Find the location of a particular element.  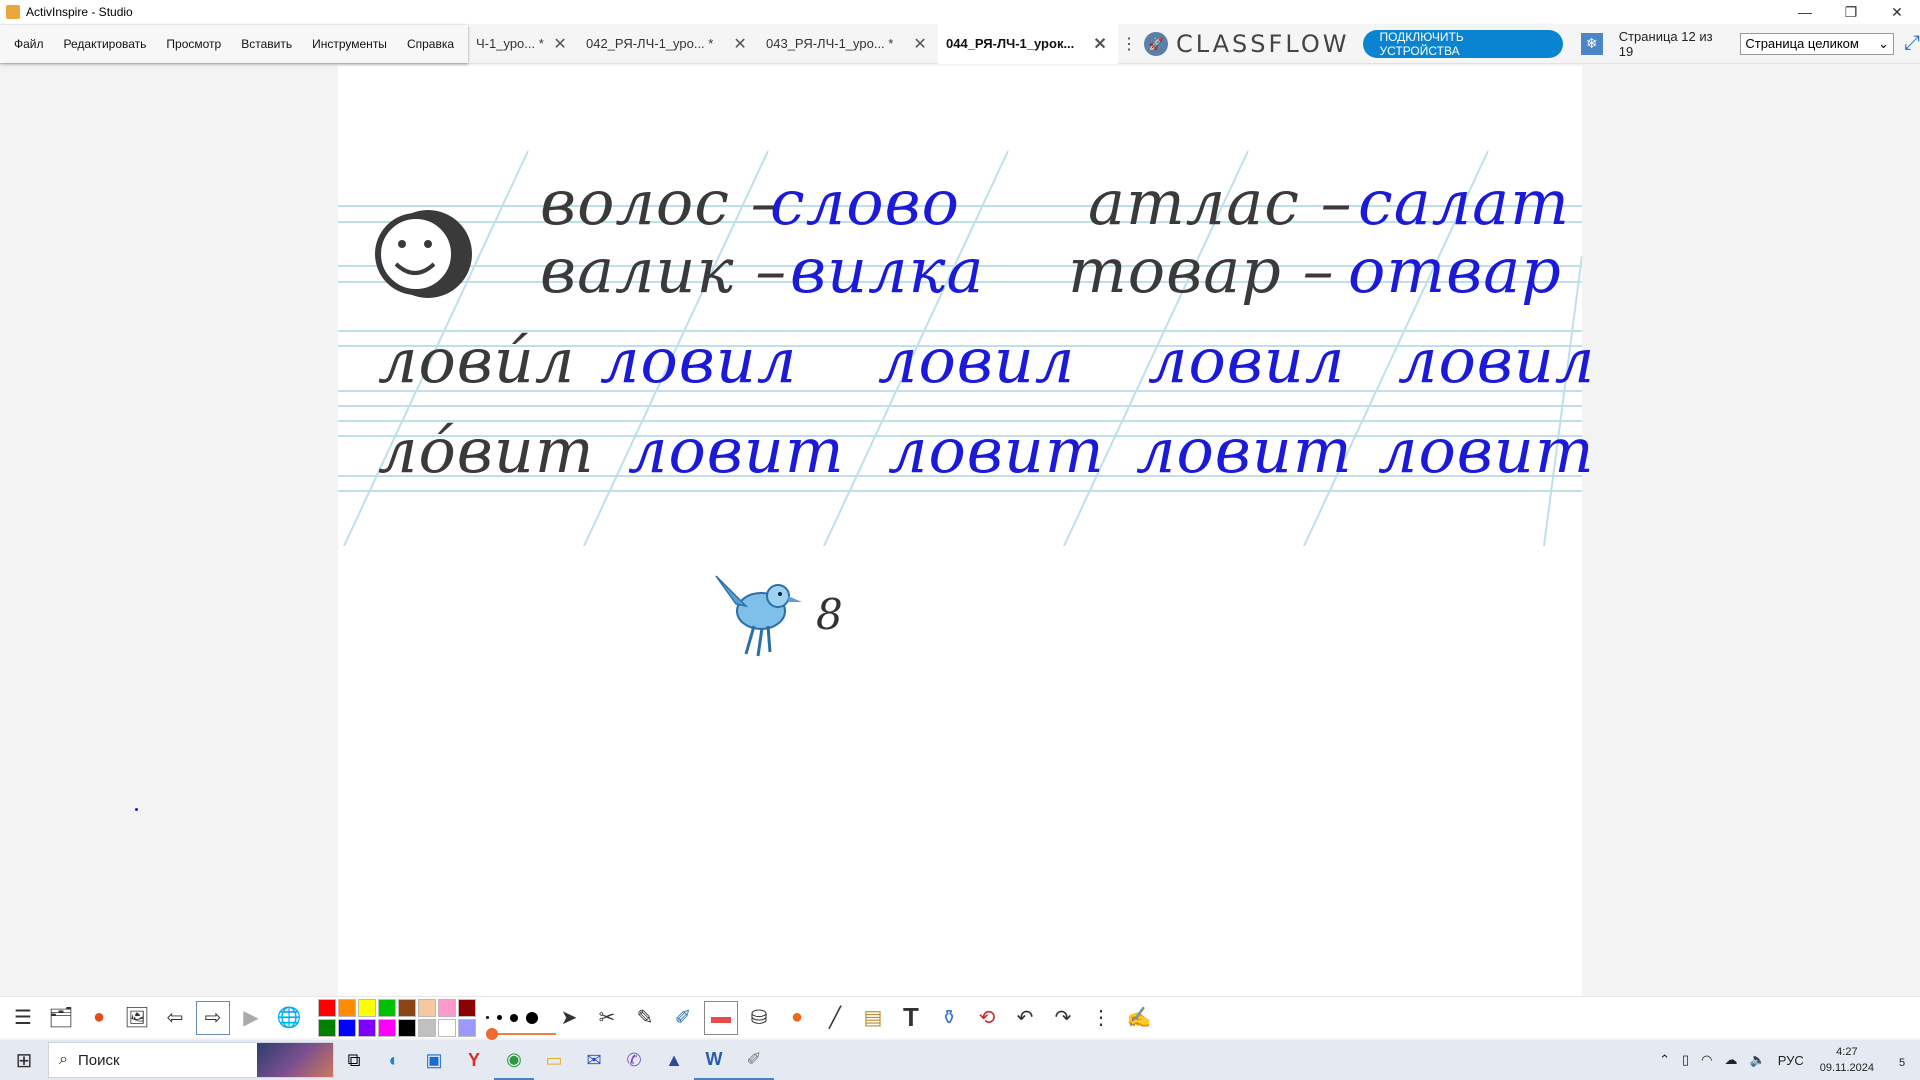

menu-view: Просмотр is located at coordinates (193, 44).